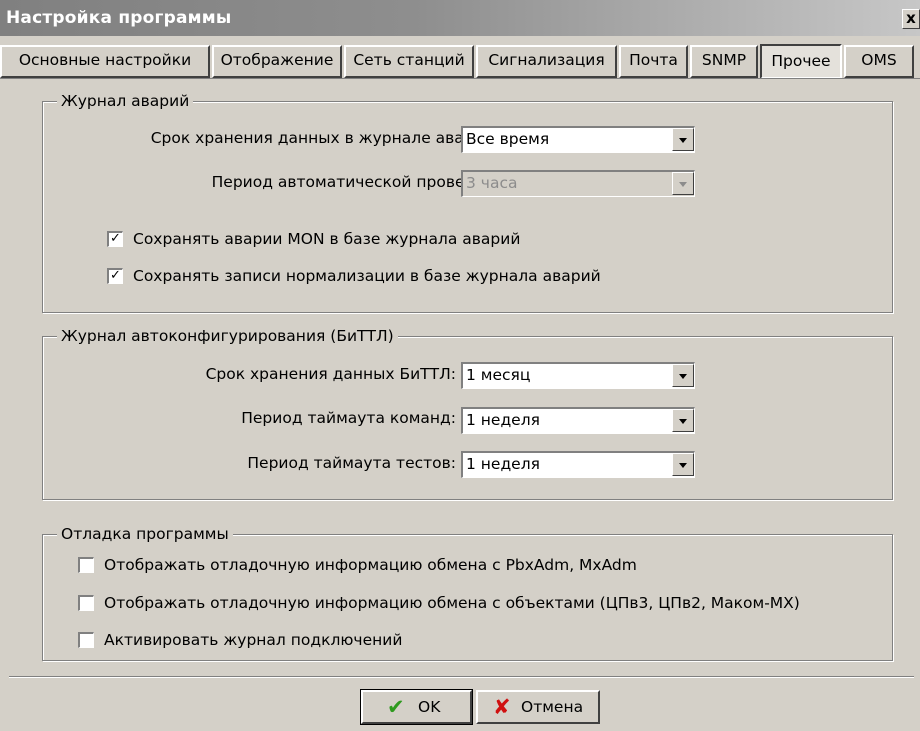  I want to click on tab-oms: OMS, so click(879, 61).